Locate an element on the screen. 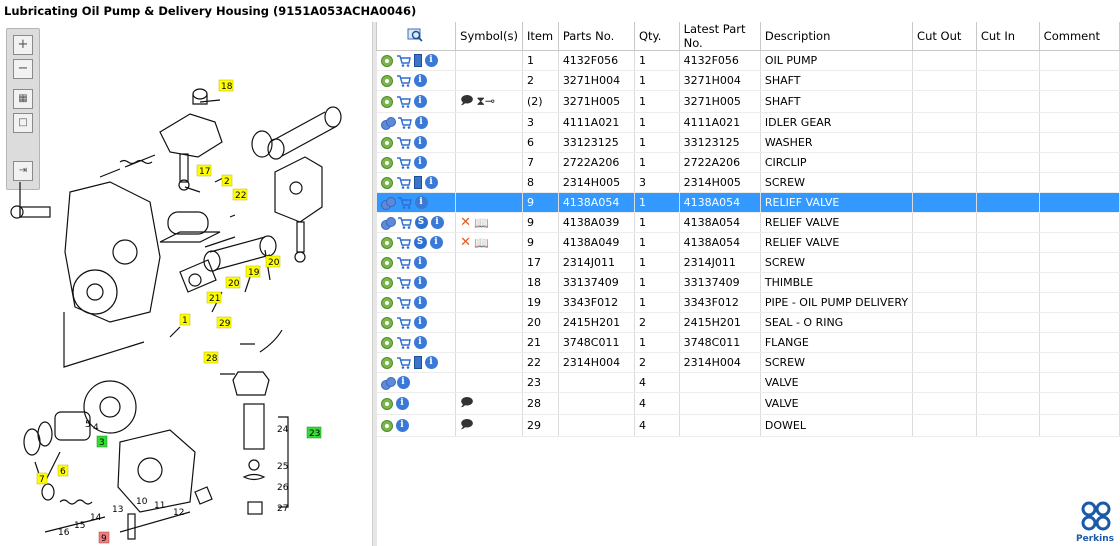 This screenshot has height=546, width=1120. col-cut-out: Cut Out is located at coordinates (944, 36).